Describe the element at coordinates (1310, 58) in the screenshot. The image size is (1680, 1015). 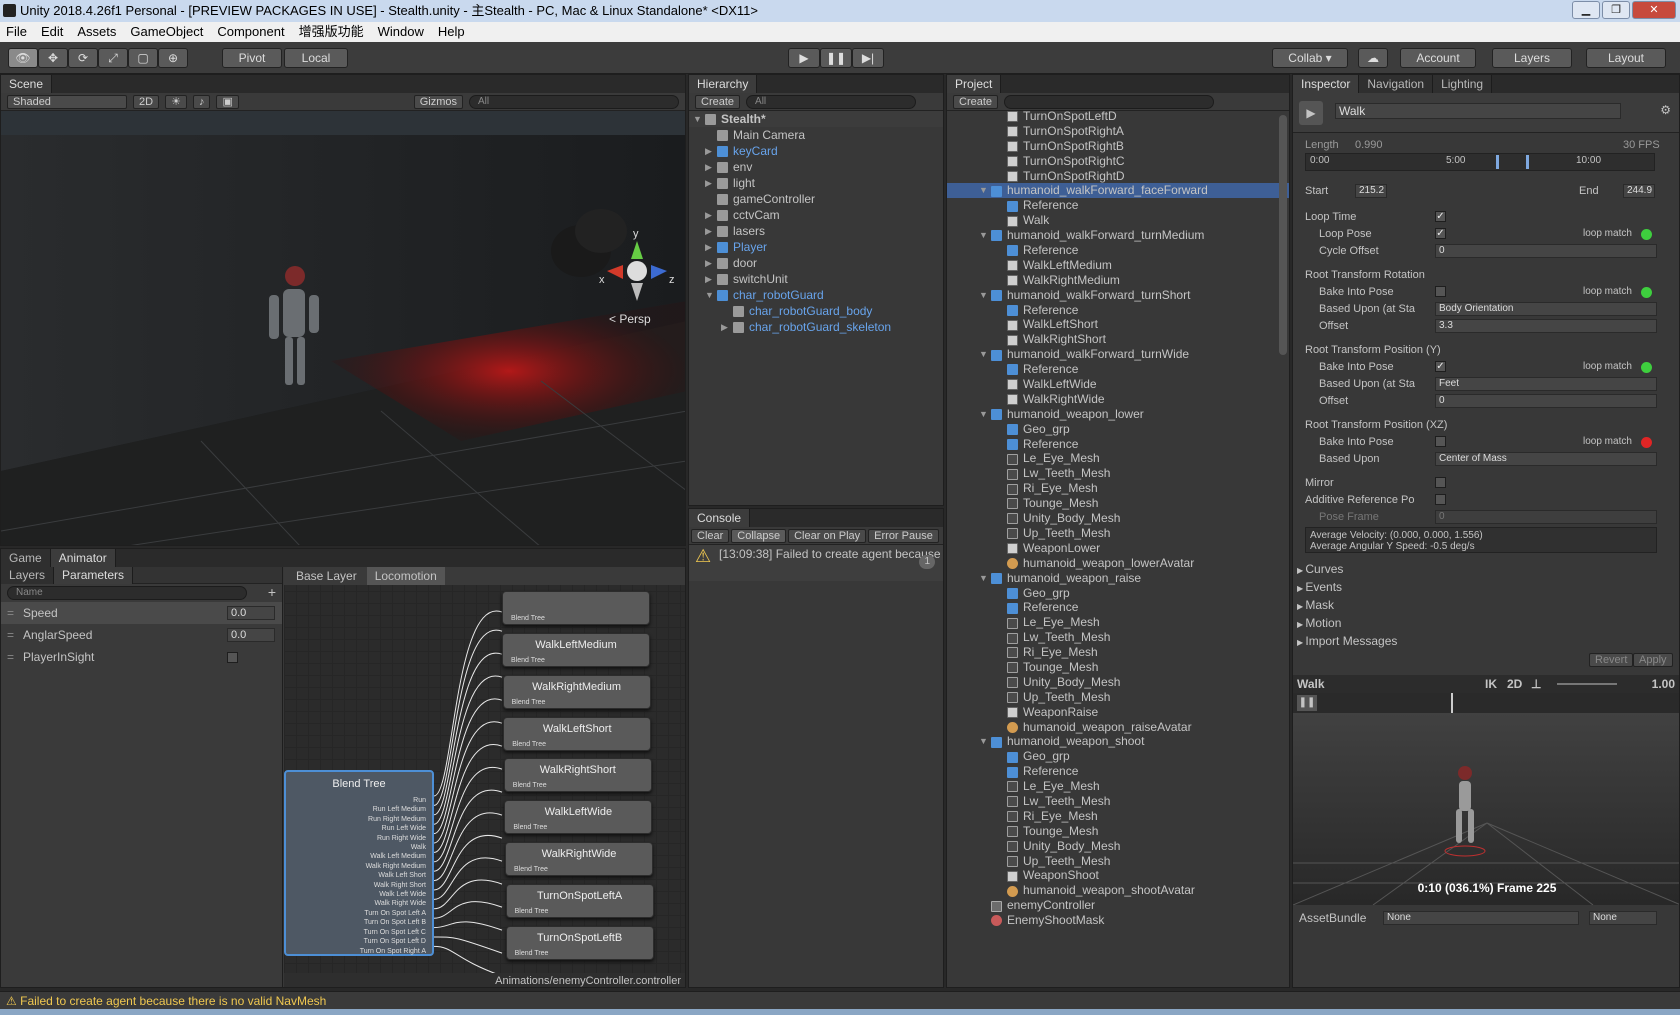
I see `collab-button: Collab ▾` at that location.